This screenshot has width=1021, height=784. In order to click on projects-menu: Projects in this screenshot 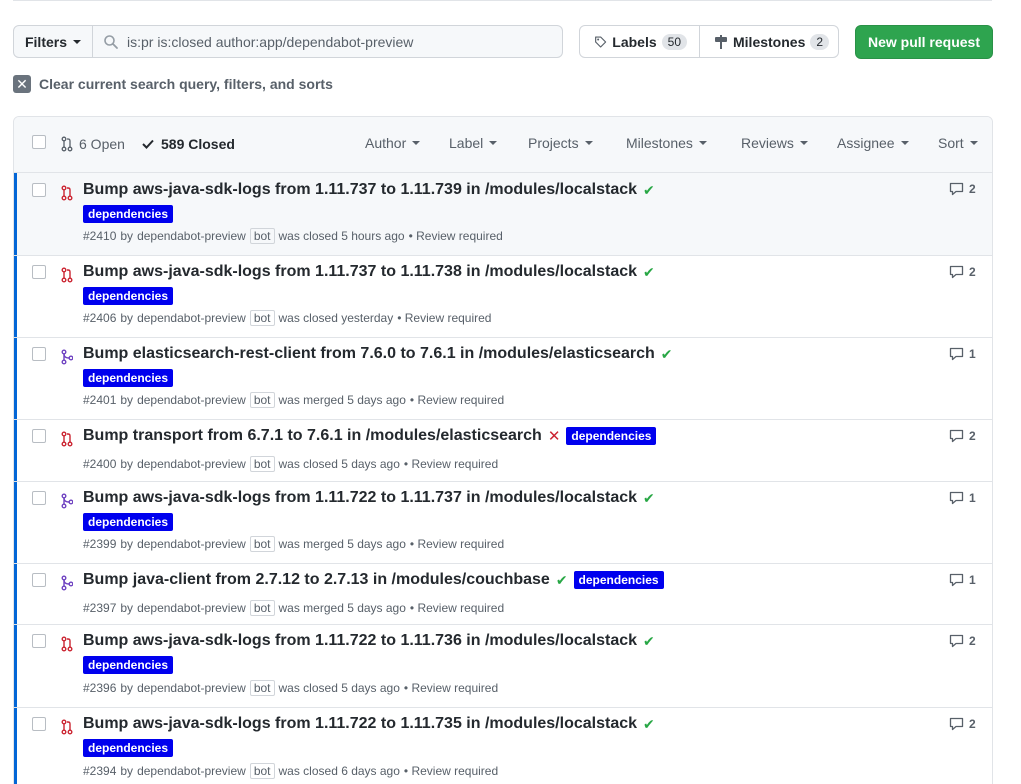, I will do `click(560, 143)`.